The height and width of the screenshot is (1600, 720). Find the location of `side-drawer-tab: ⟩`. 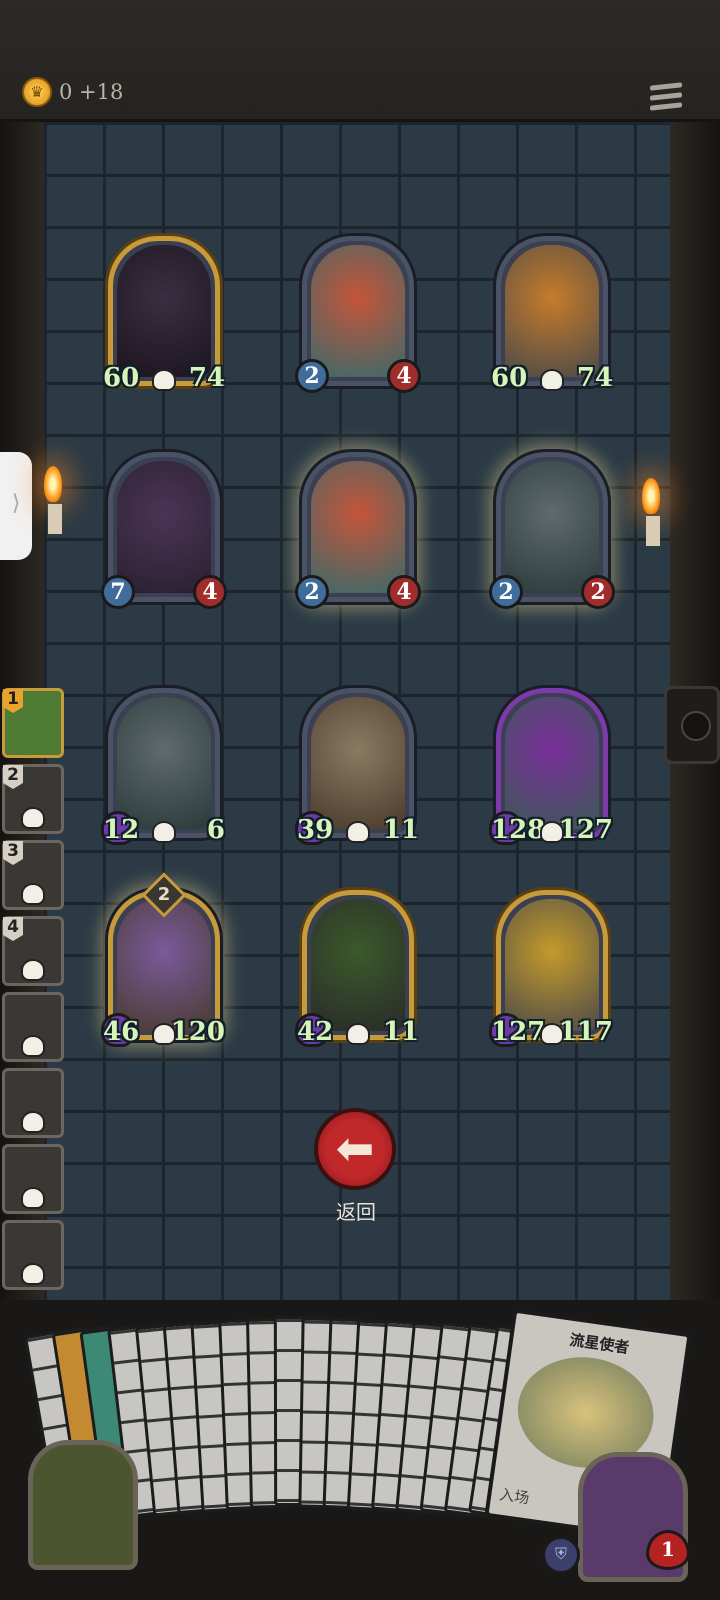

side-drawer-tab: ⟩ is located at coordinates (16, 506).